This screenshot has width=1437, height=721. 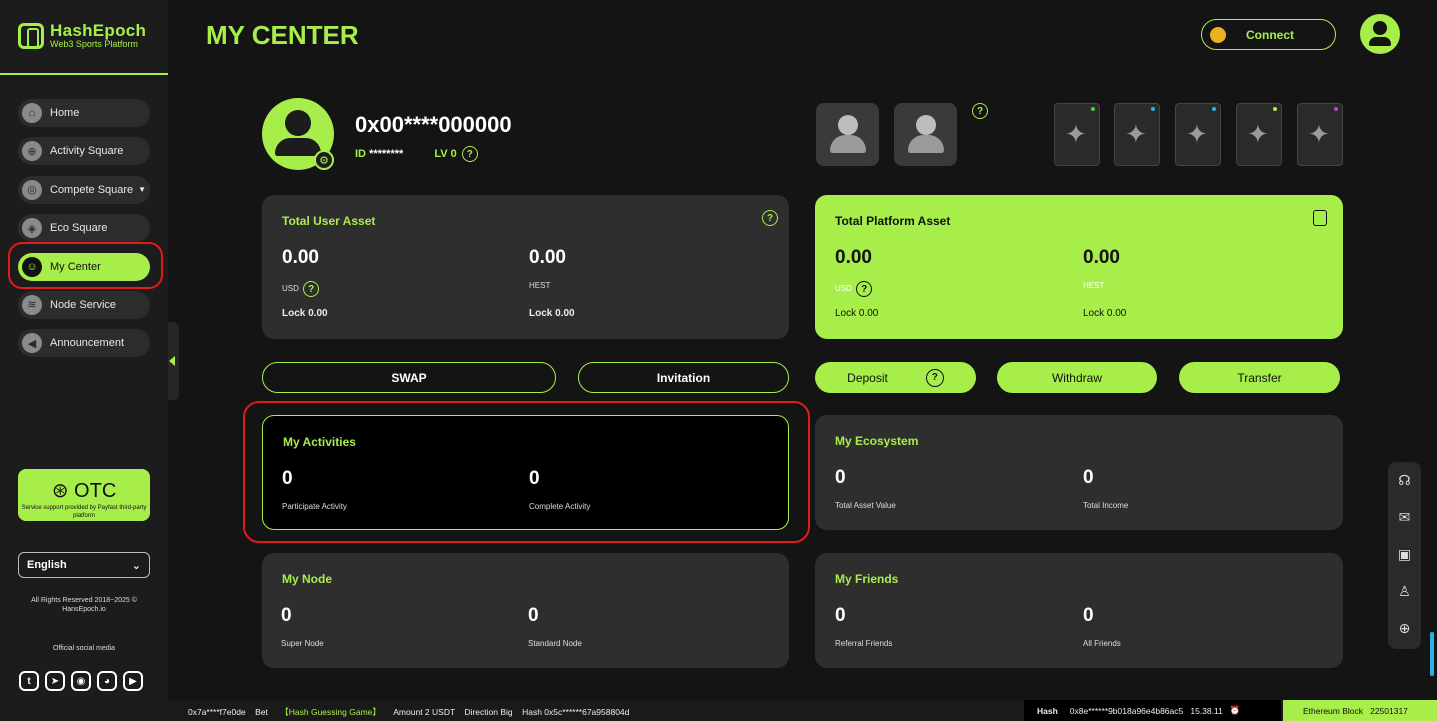 What do you see at coordinates (84, 113) in the screenshot?
I see `sidebar-item-home: ⌂ Home` at bounding box center [84, 113].